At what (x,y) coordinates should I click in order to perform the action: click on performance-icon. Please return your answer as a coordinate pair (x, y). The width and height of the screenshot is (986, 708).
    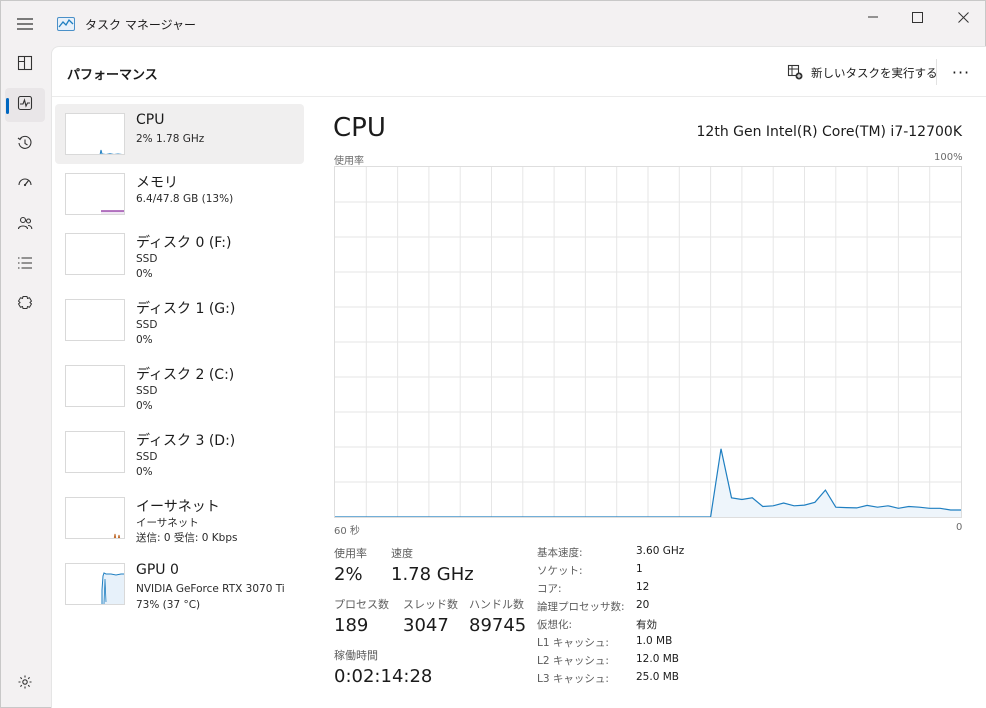
    Looking at the image, I should click on (25, 105).